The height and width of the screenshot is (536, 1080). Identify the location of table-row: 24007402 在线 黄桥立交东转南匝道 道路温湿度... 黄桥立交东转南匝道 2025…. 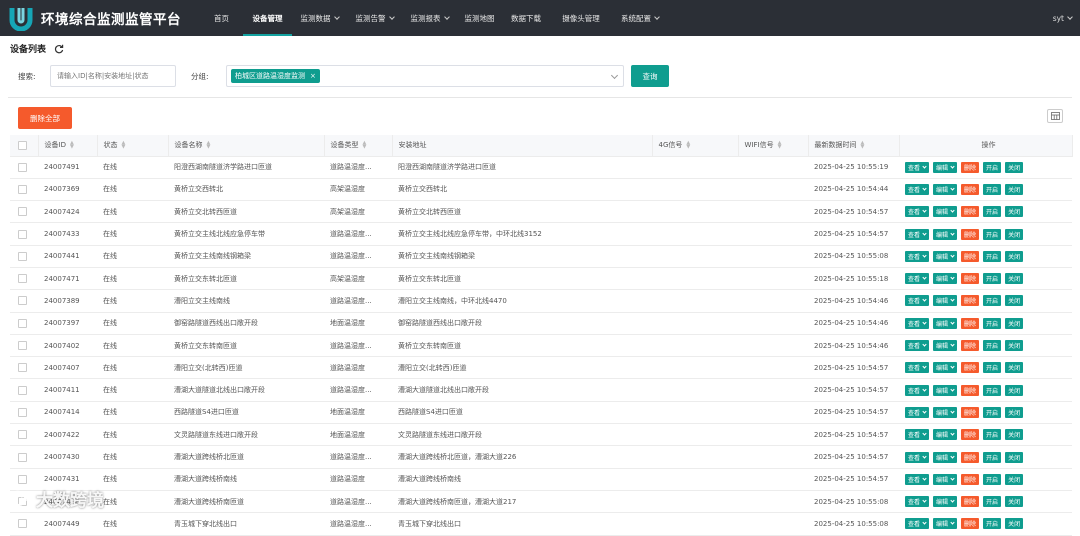
(541, 346).